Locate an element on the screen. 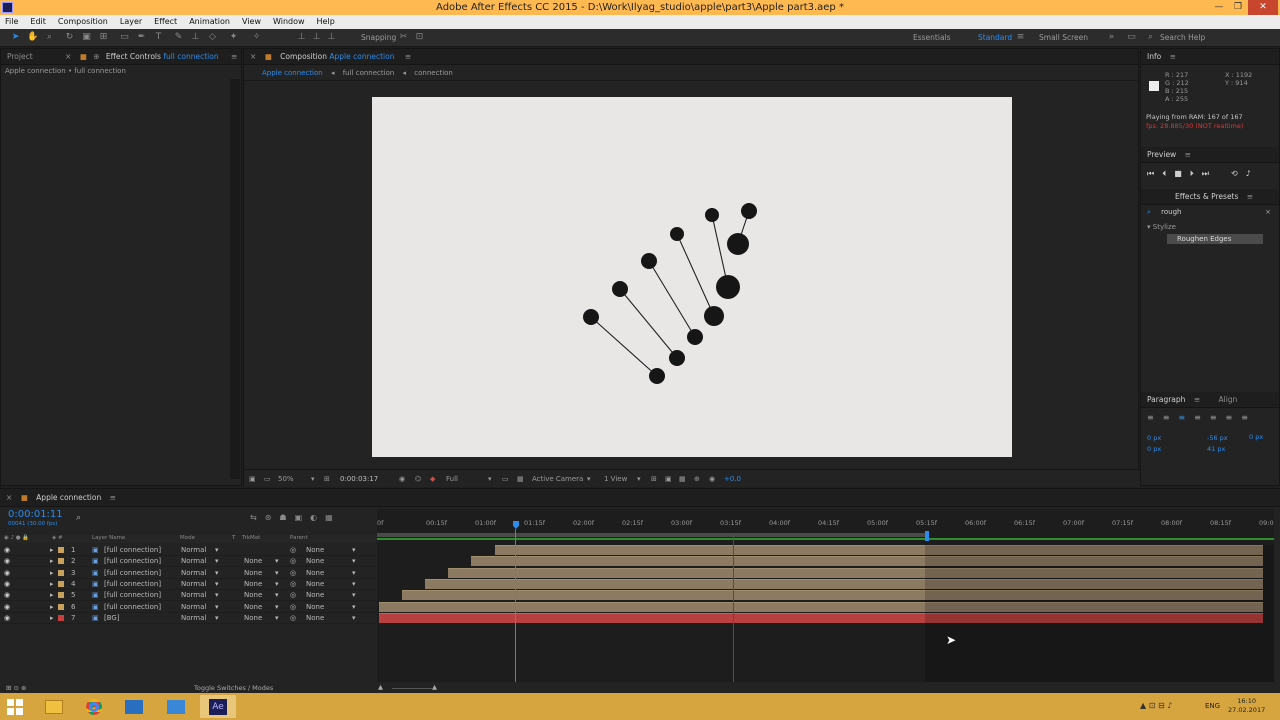 This screenshot has width=1280, height=720. toggle-switches-modes: Toggle Switches / Modes is located at coordinates (233, 688).